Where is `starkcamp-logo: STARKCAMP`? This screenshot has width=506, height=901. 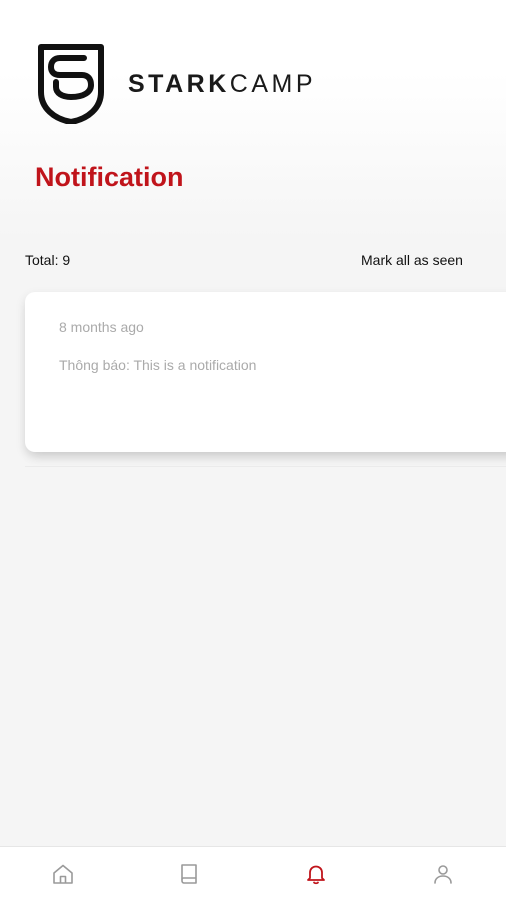
starkcamp-logo: STARKCAMP is located at coordinates (208, 86).